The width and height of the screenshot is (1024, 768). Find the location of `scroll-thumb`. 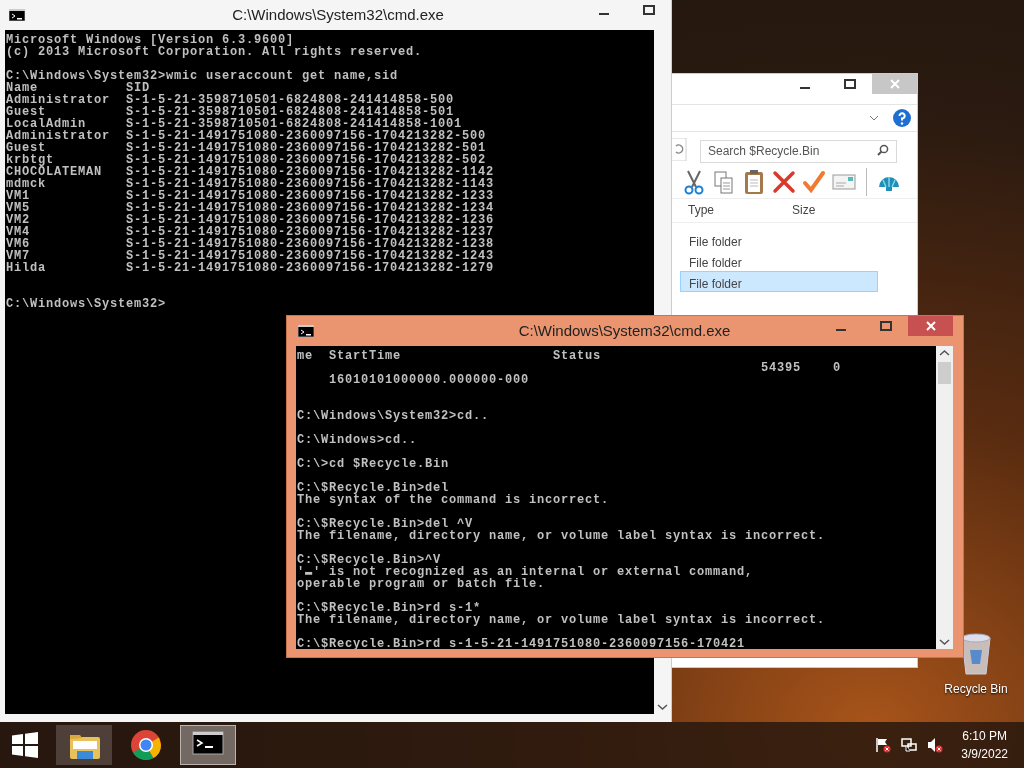

scroll-thumb is located at coordinates (944, 373).